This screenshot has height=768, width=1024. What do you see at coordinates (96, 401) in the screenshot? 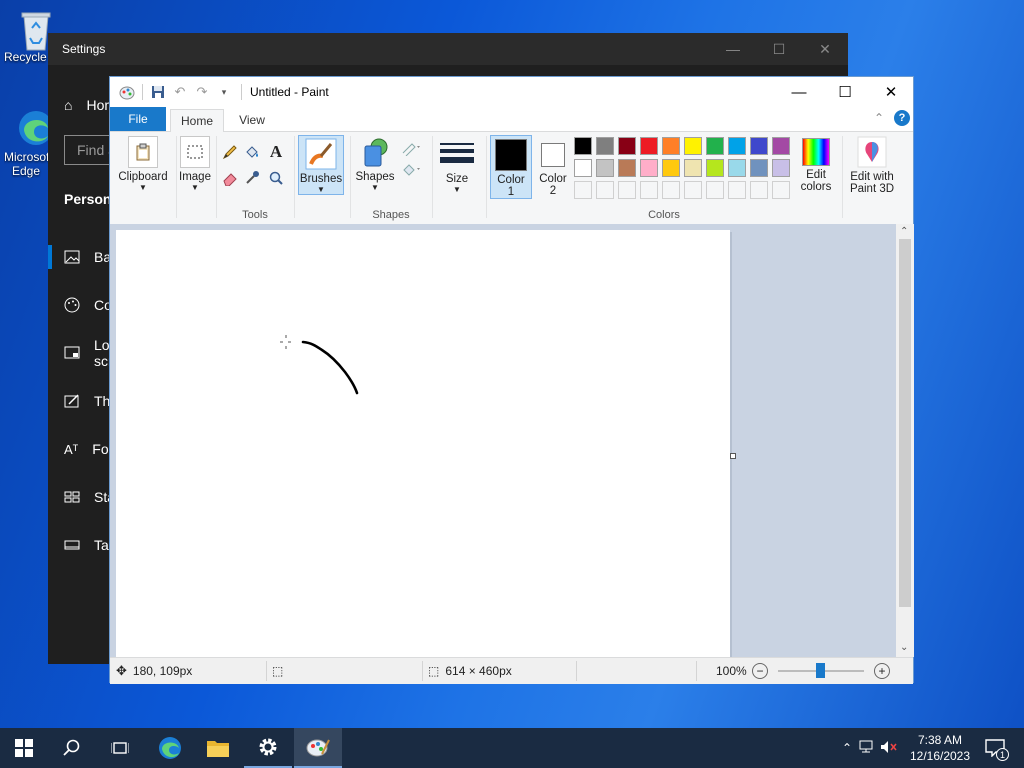
I see `settings-item-themes: Themes` at bounding box center [96, 401].